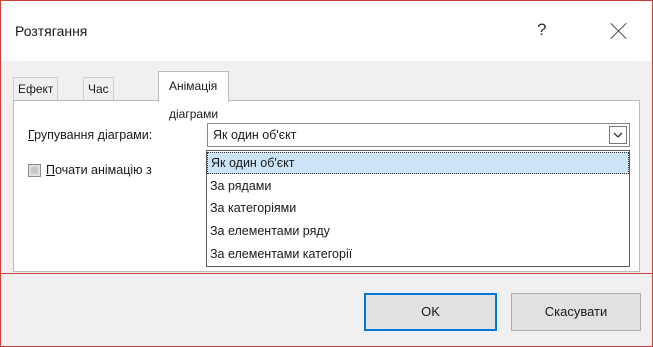 Image resolution: width=653 pixels, height=347 pixels. I want to click on group-chart-value: Як один об'єкт, so click(255, 135).